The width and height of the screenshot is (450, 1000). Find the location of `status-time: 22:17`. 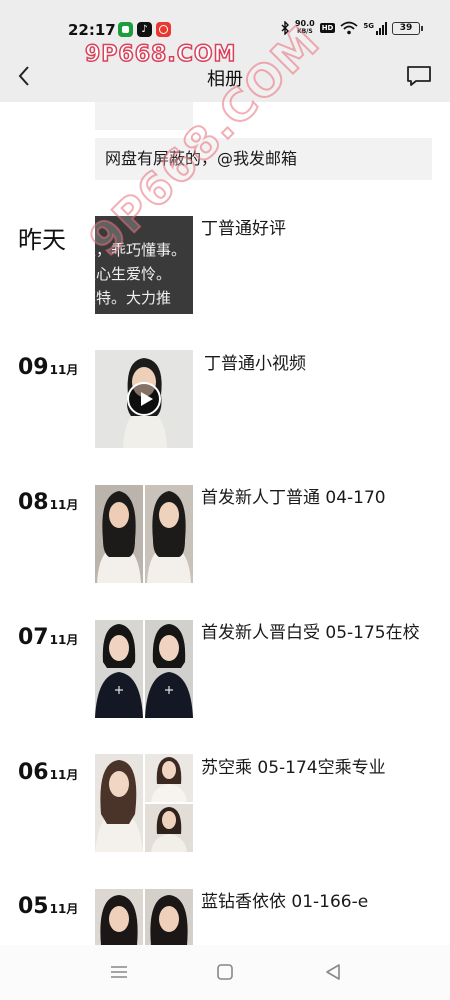

status-time: 22:17 is located at coordinates (92, 30).